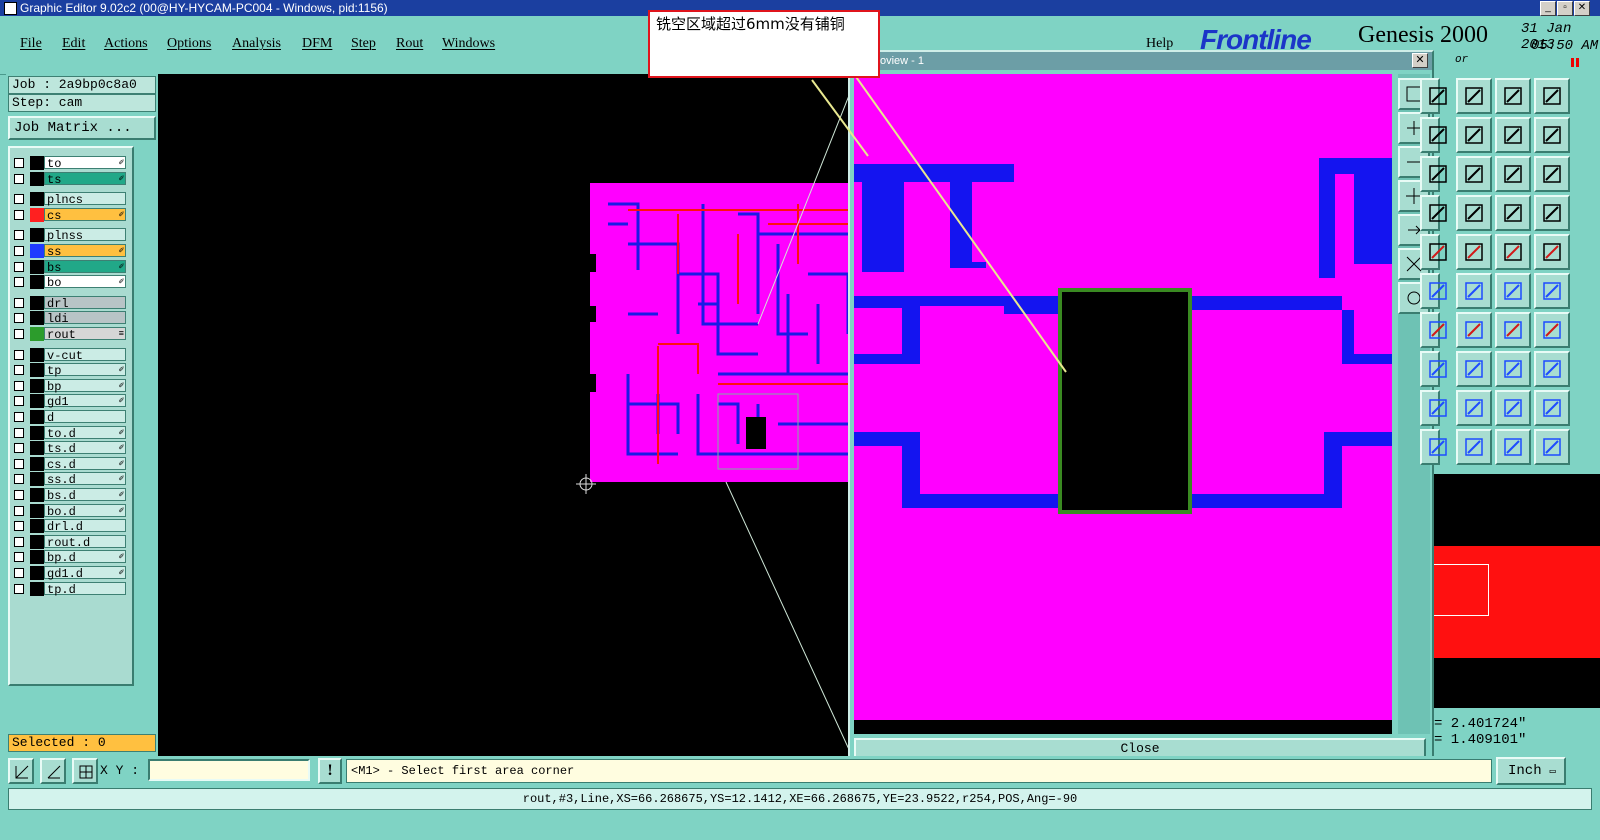  What do you see at coordinates (1513, 291) in the screenshot?
I see `move-pad-icon` at bounding box center [1513, 291].